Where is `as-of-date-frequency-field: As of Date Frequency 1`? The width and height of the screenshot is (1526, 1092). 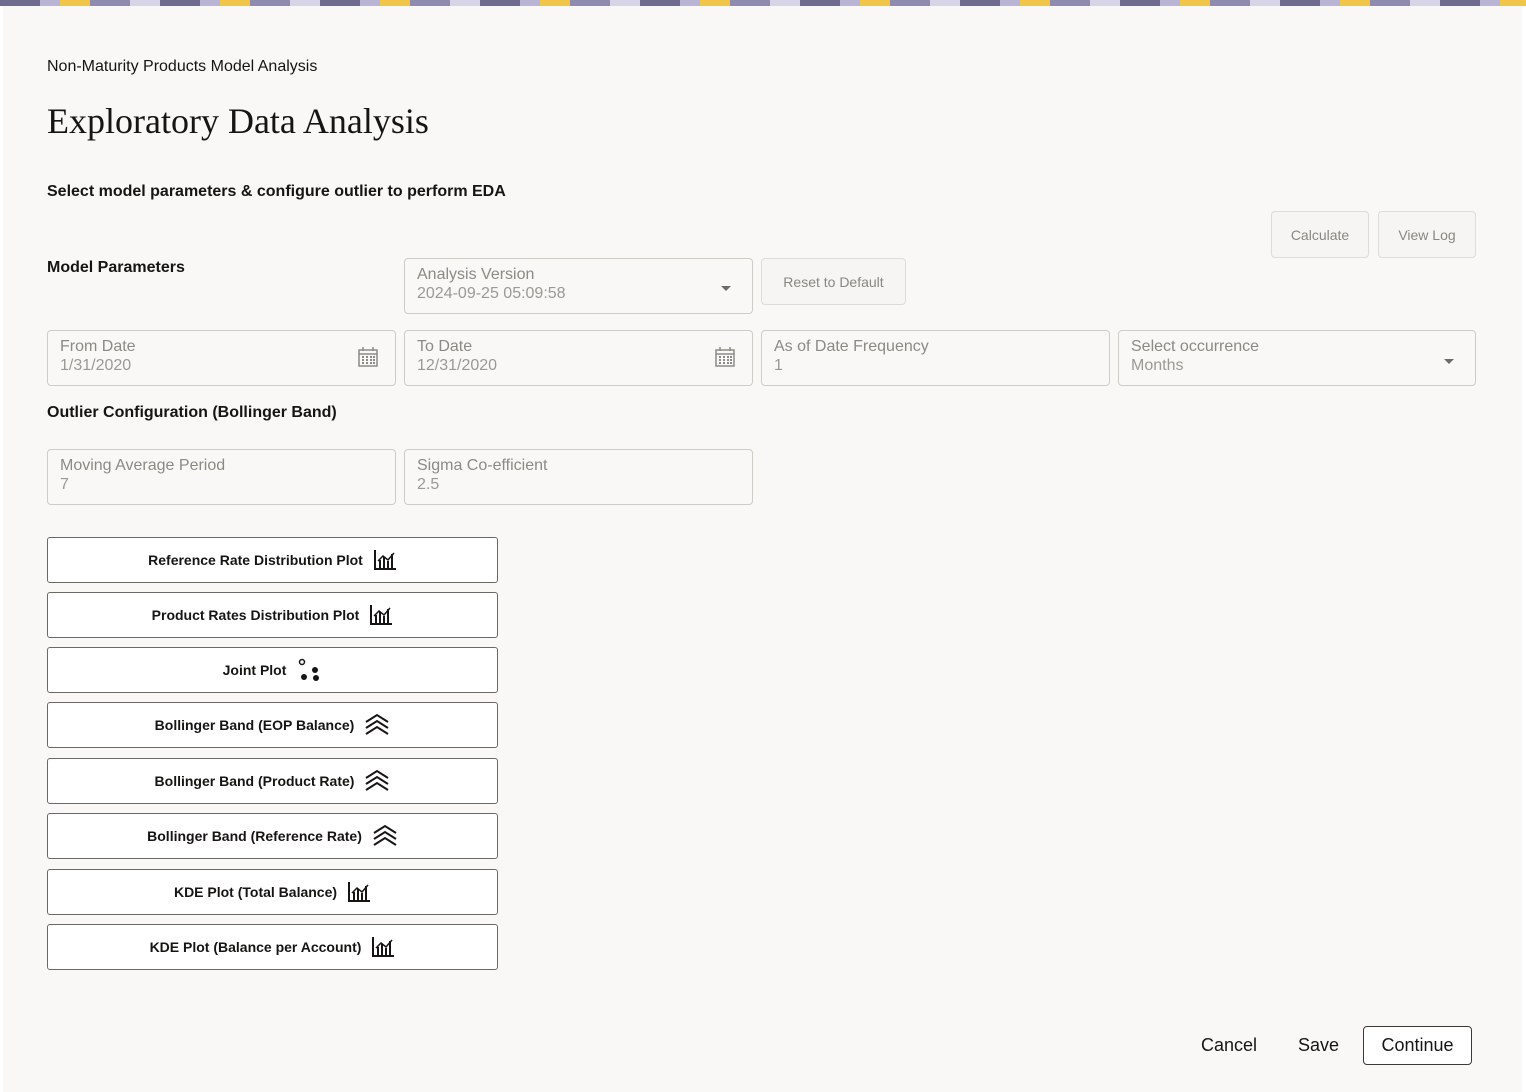 as-of-date-frequency-field: As of Date Frequency 1 is located at coordinates (935, 358).